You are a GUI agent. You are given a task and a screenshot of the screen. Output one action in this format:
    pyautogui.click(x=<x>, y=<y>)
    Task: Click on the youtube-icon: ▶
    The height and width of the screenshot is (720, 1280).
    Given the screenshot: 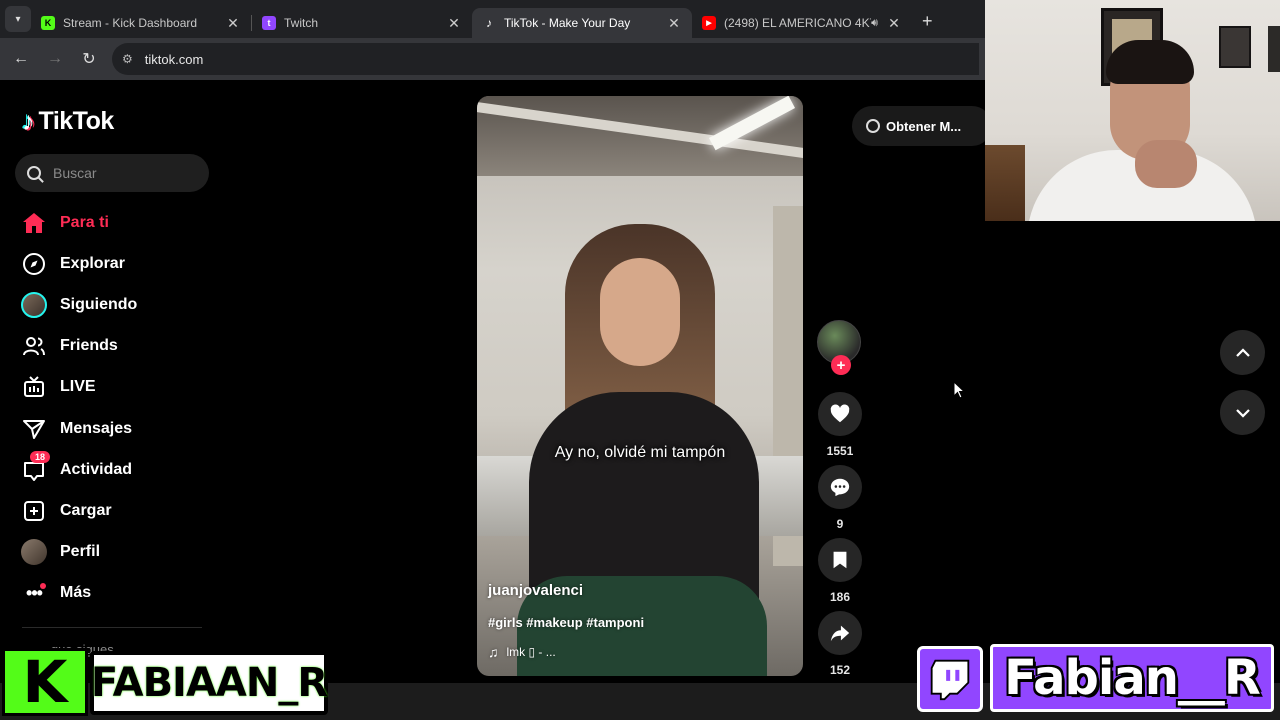 What is the action you would take?
    pyautogui.click(x=709, y=23)
    